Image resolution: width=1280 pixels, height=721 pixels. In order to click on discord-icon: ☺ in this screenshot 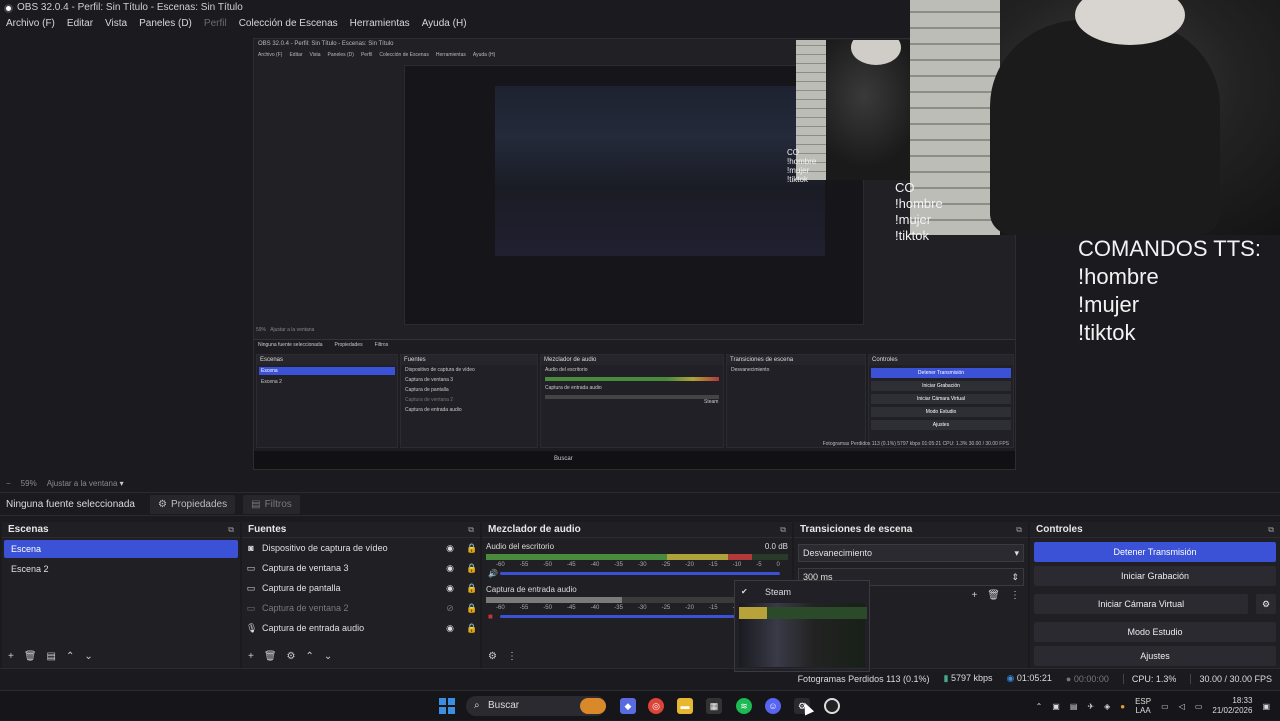, I will do `click(773, 706)`.